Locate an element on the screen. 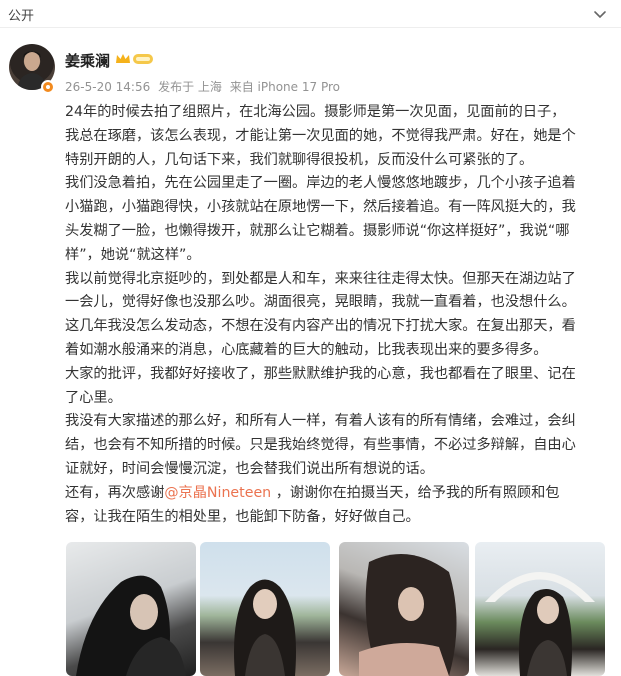 The height and width of the screenshot is (676, 621). text-line: 我总在琢磨，该怎么表现，才能让第一次见面的她，不觉得我严肃。好在，她是个 is located at coordinates (320, 135).